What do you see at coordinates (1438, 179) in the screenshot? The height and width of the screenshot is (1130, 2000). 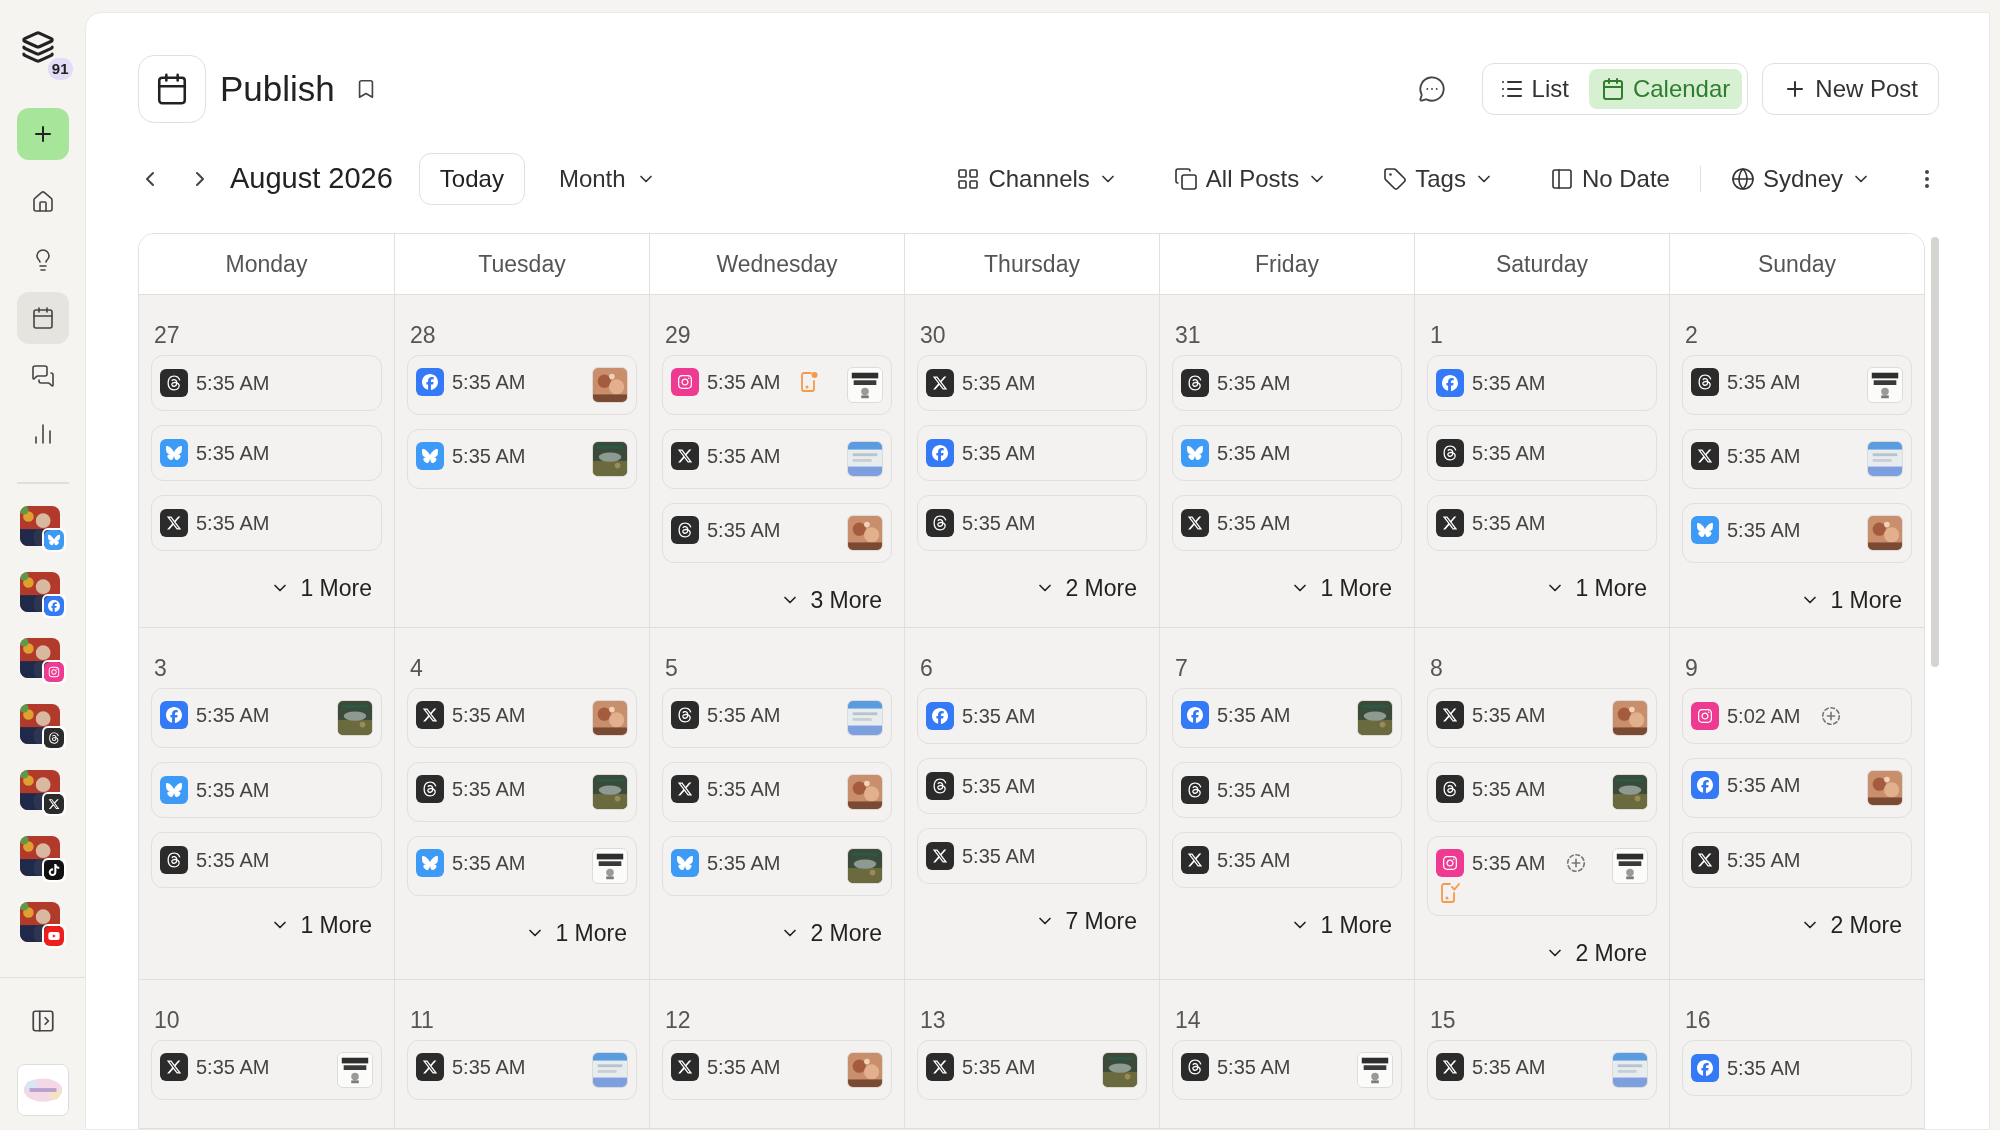 I see `filter-button: Tags` at bounding box center [1438, 179].